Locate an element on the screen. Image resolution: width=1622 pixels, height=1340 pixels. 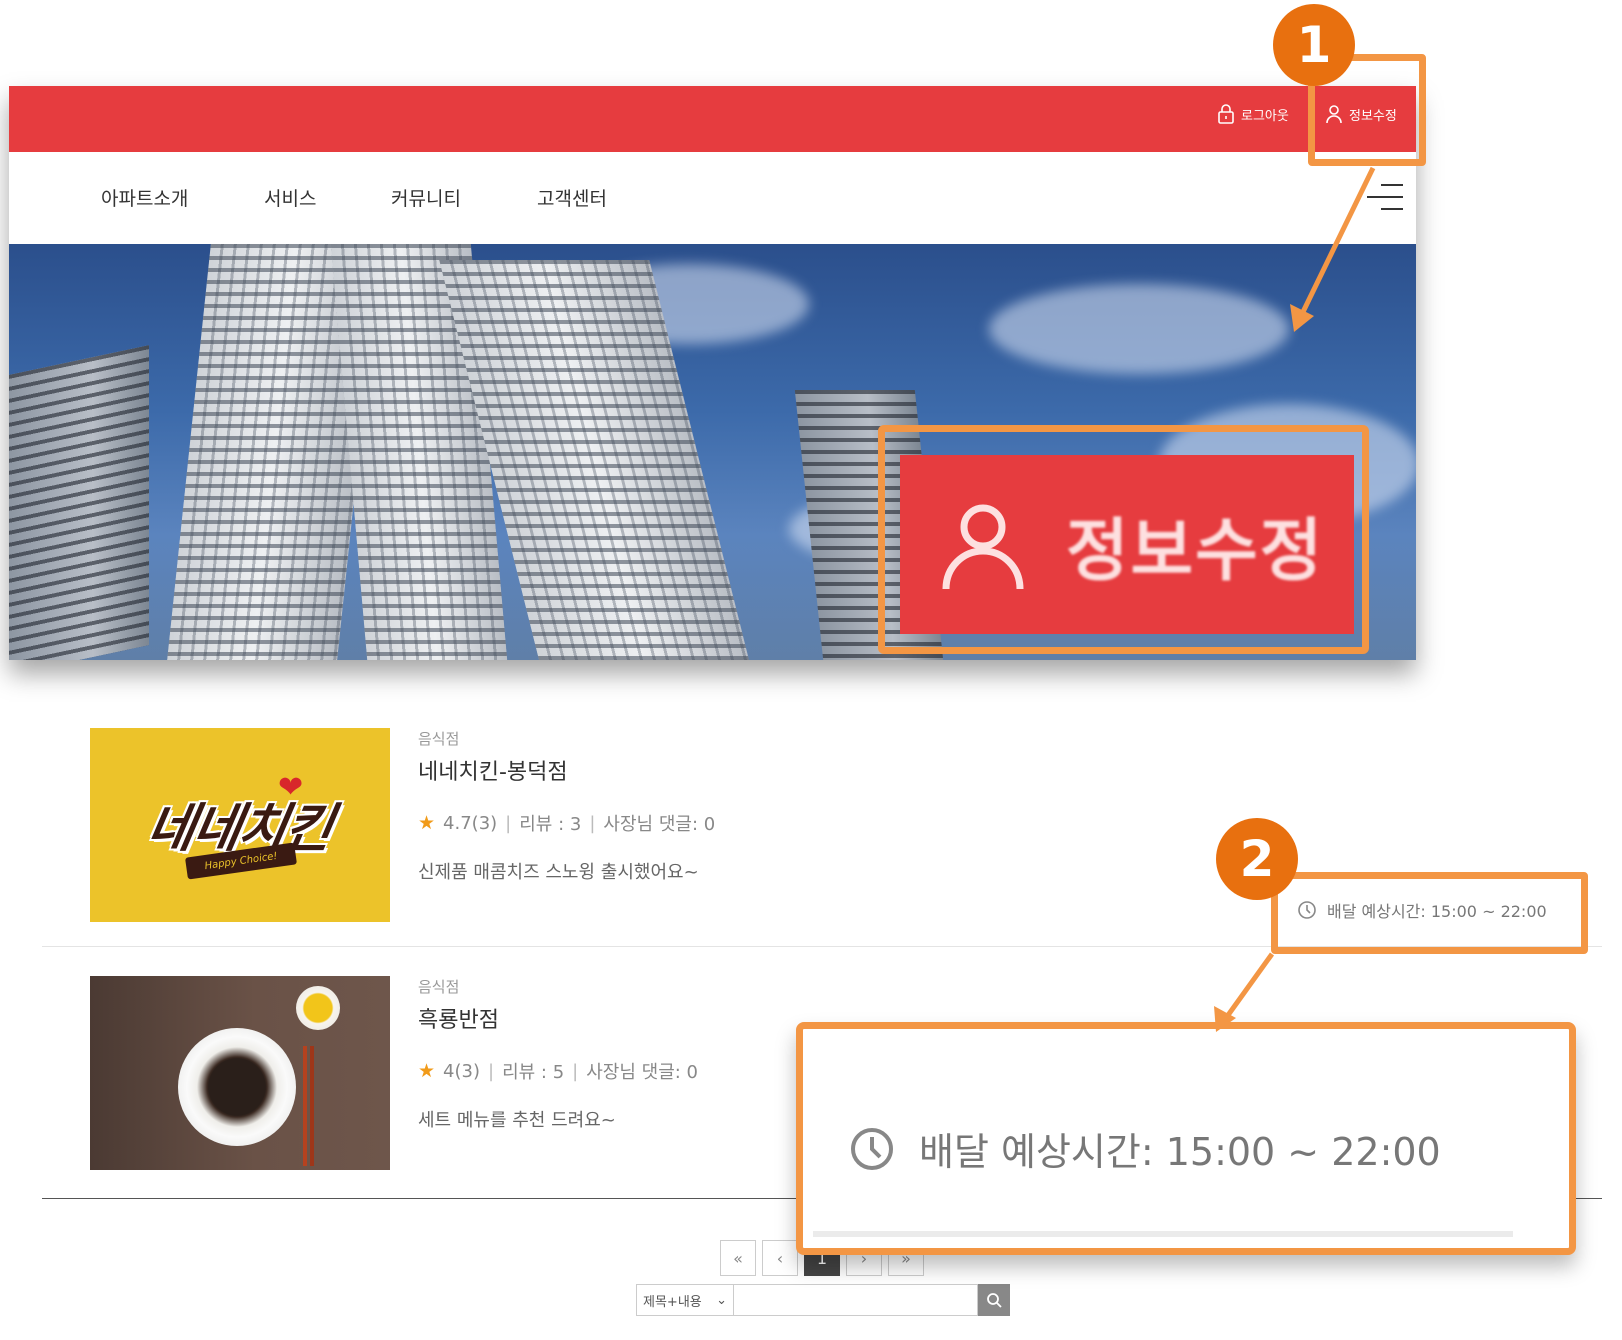
logout-link: 로그아웃 is located at coordinates (1253, 114).